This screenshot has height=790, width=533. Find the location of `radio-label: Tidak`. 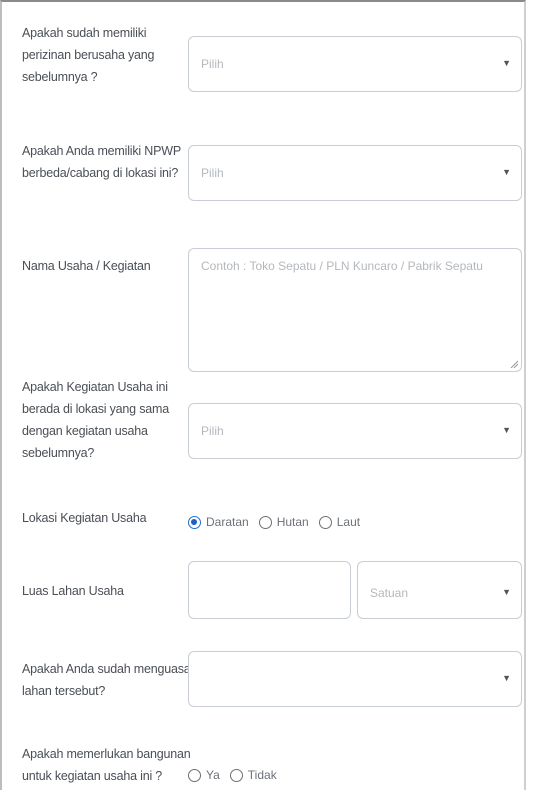

radio-label: Tidak is located at coordinates (262, 775).